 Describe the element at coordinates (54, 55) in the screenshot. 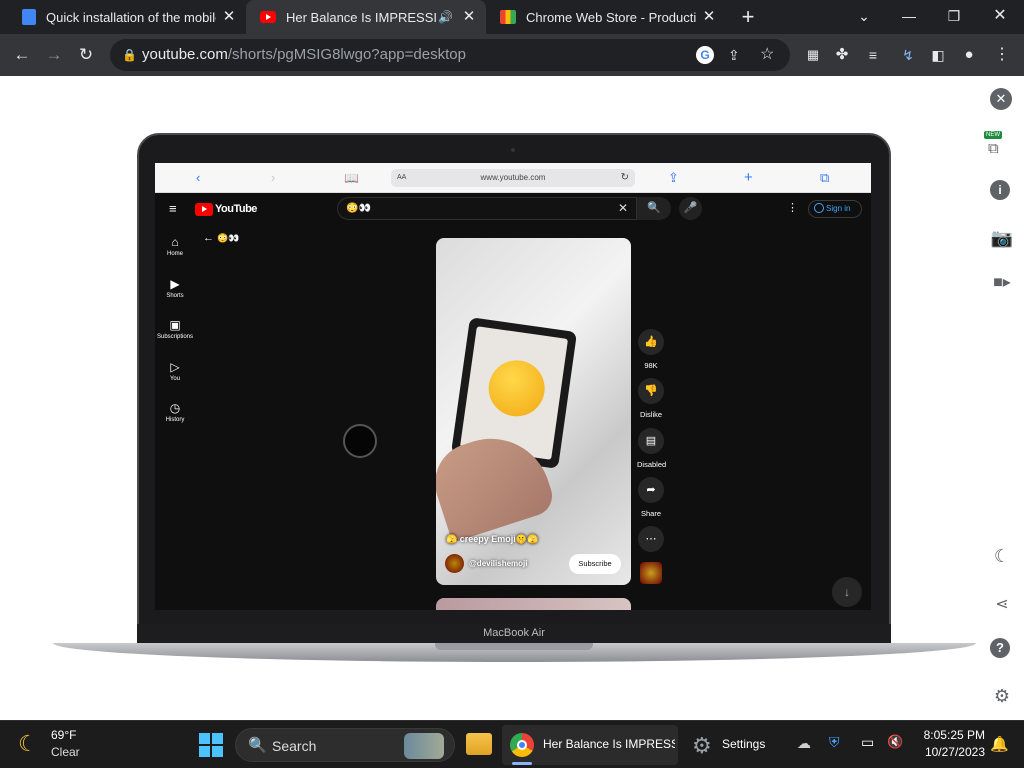

I see `forward-arrow-icon: →` at that location.